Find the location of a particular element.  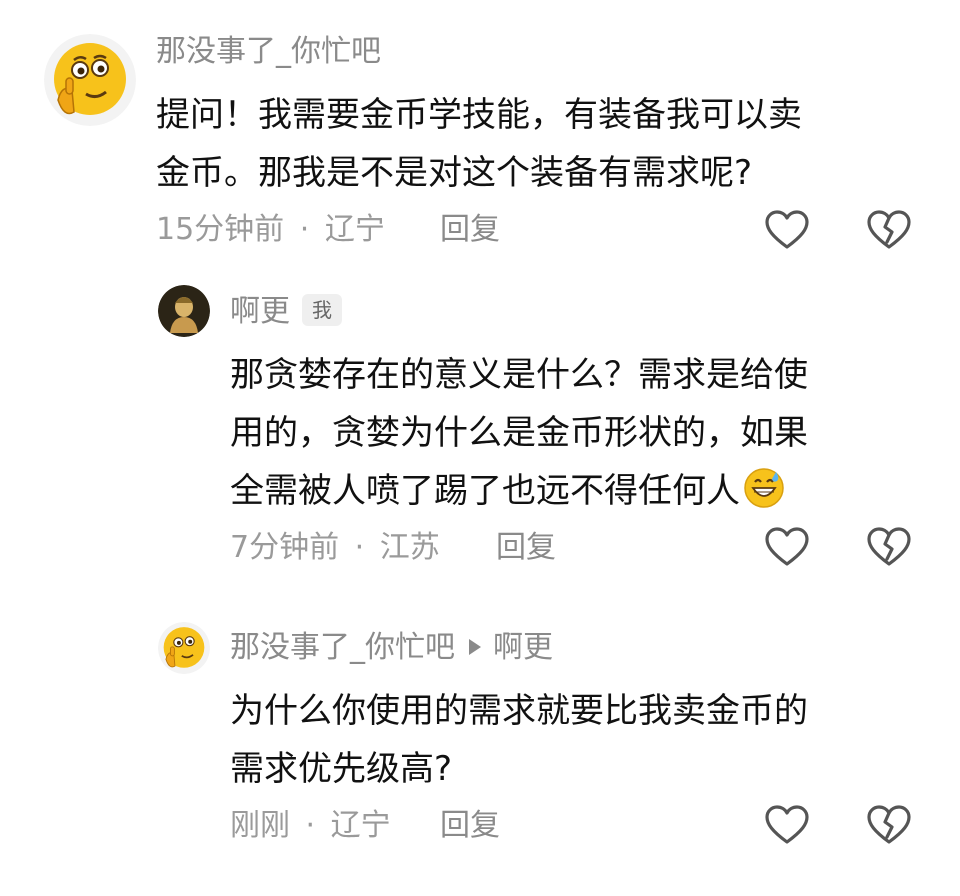

comment-time: 15分钟前 is located at coordinates (220, 229).